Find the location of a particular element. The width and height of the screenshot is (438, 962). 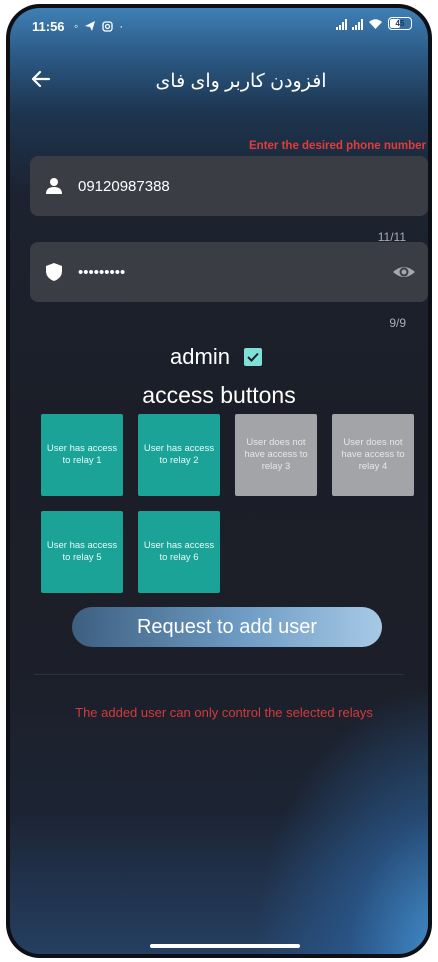

battery-icon: 45 is located at coordinates (400, 23).